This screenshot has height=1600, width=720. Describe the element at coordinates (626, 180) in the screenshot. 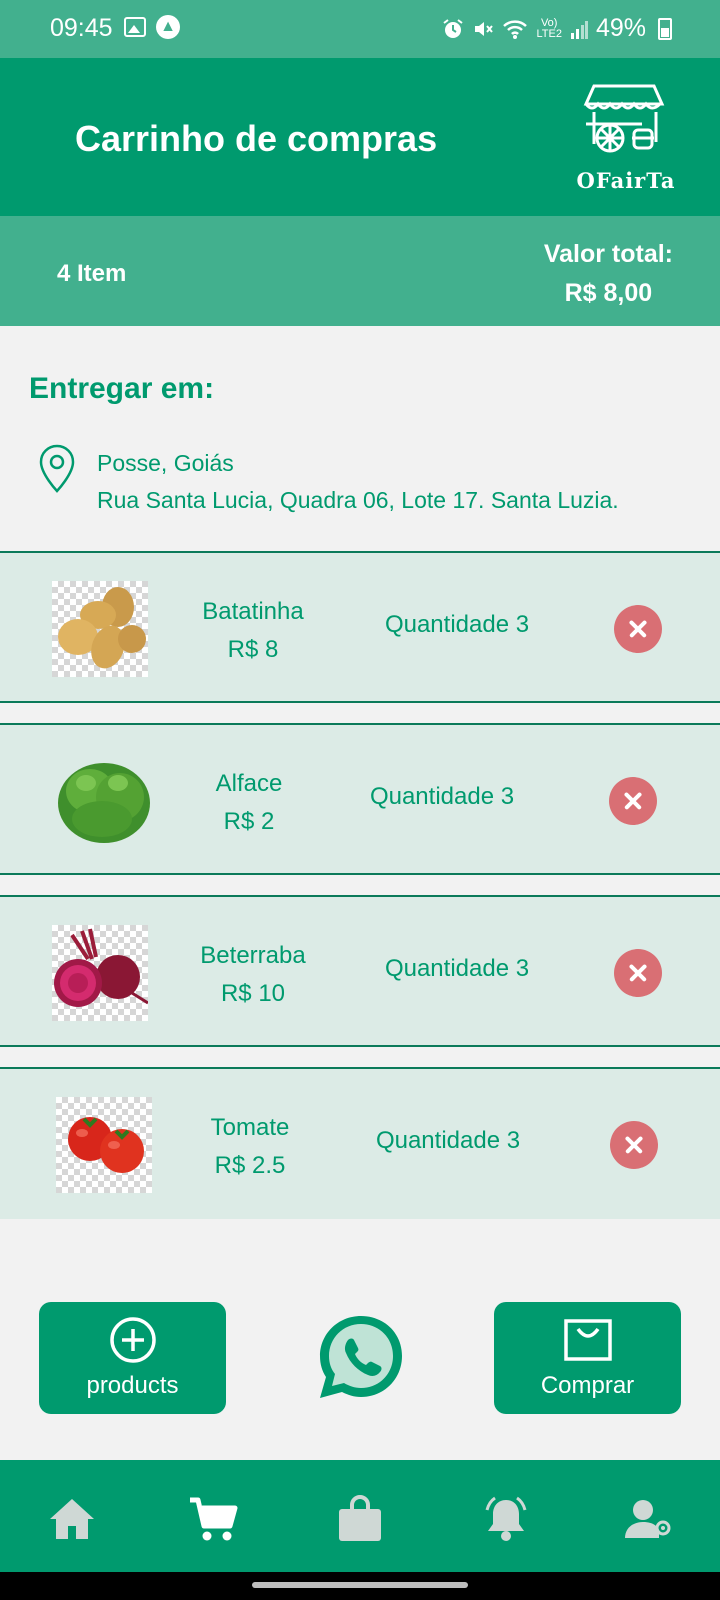

I see `logo-text: OFairTa` at that location.